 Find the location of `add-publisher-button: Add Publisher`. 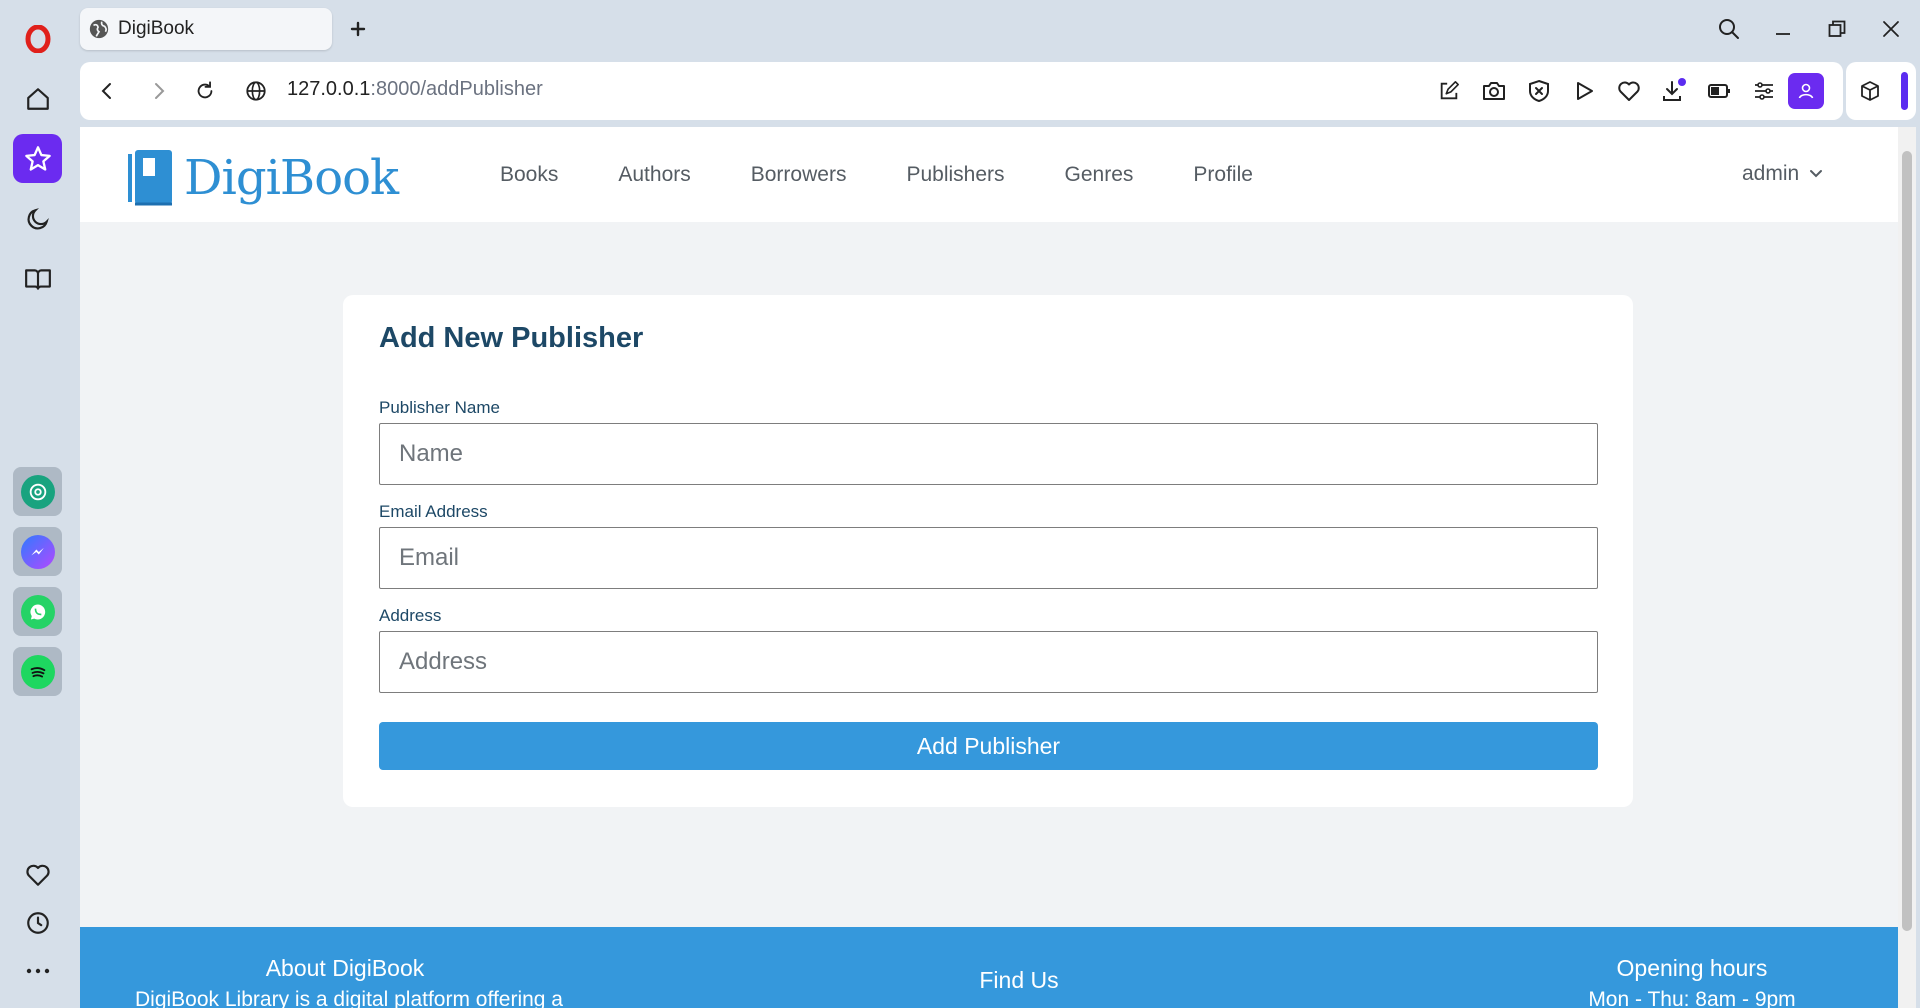

add-publisher-button: Add Publisher is located at coordinates (988, 746).